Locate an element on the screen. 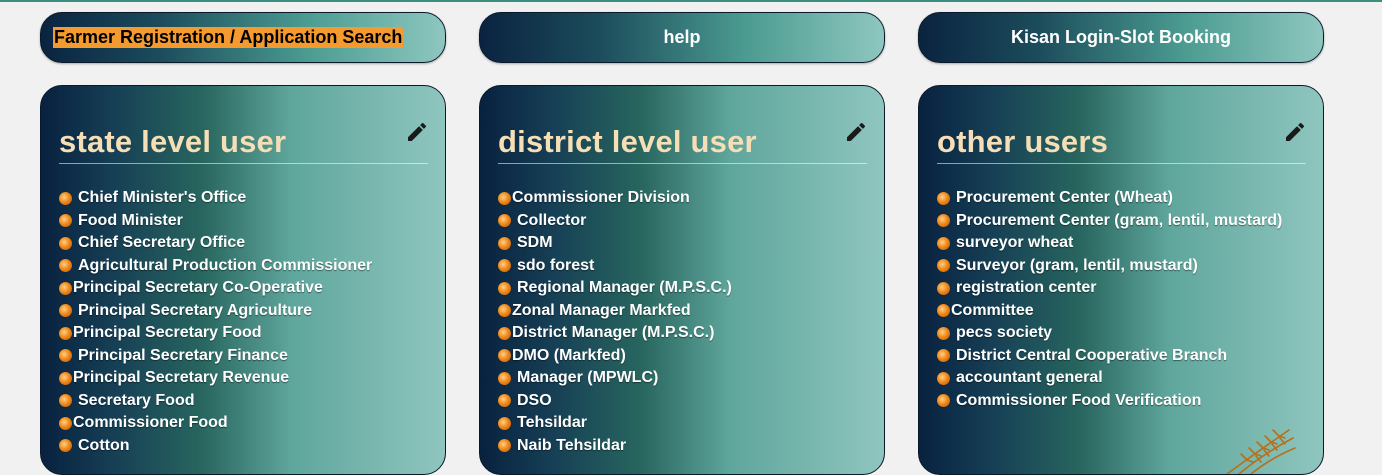 The image size is (1382, 475). list-item: Committee is located at coordinates (1109, 311).